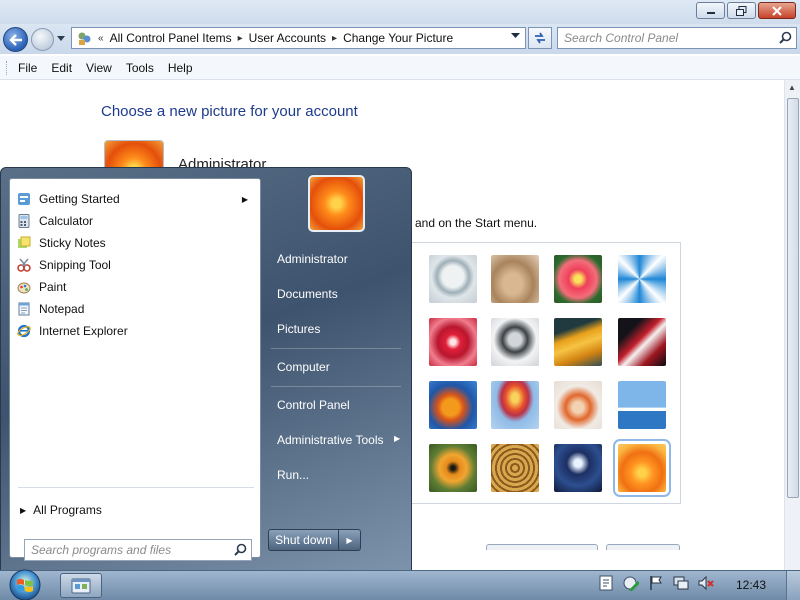 The height and width of the screenshot is (600, 800). I want to click on minimize-icon, so click(710, 12).